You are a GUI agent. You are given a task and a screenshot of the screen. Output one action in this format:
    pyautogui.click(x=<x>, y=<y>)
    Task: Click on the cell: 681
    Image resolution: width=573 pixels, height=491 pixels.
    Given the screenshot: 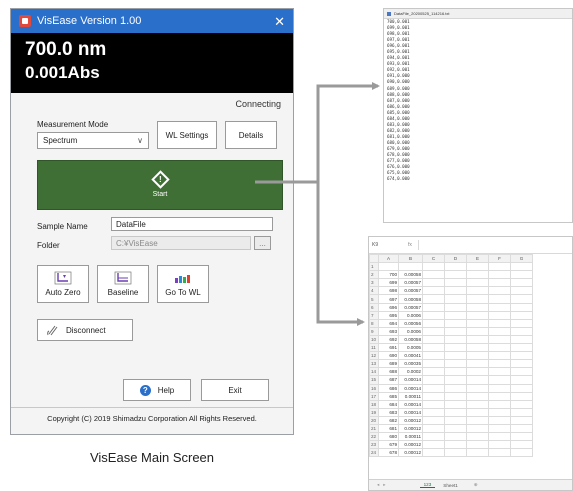 What is the action you would take?
    pyautogui.click(x=388, y=428)
    